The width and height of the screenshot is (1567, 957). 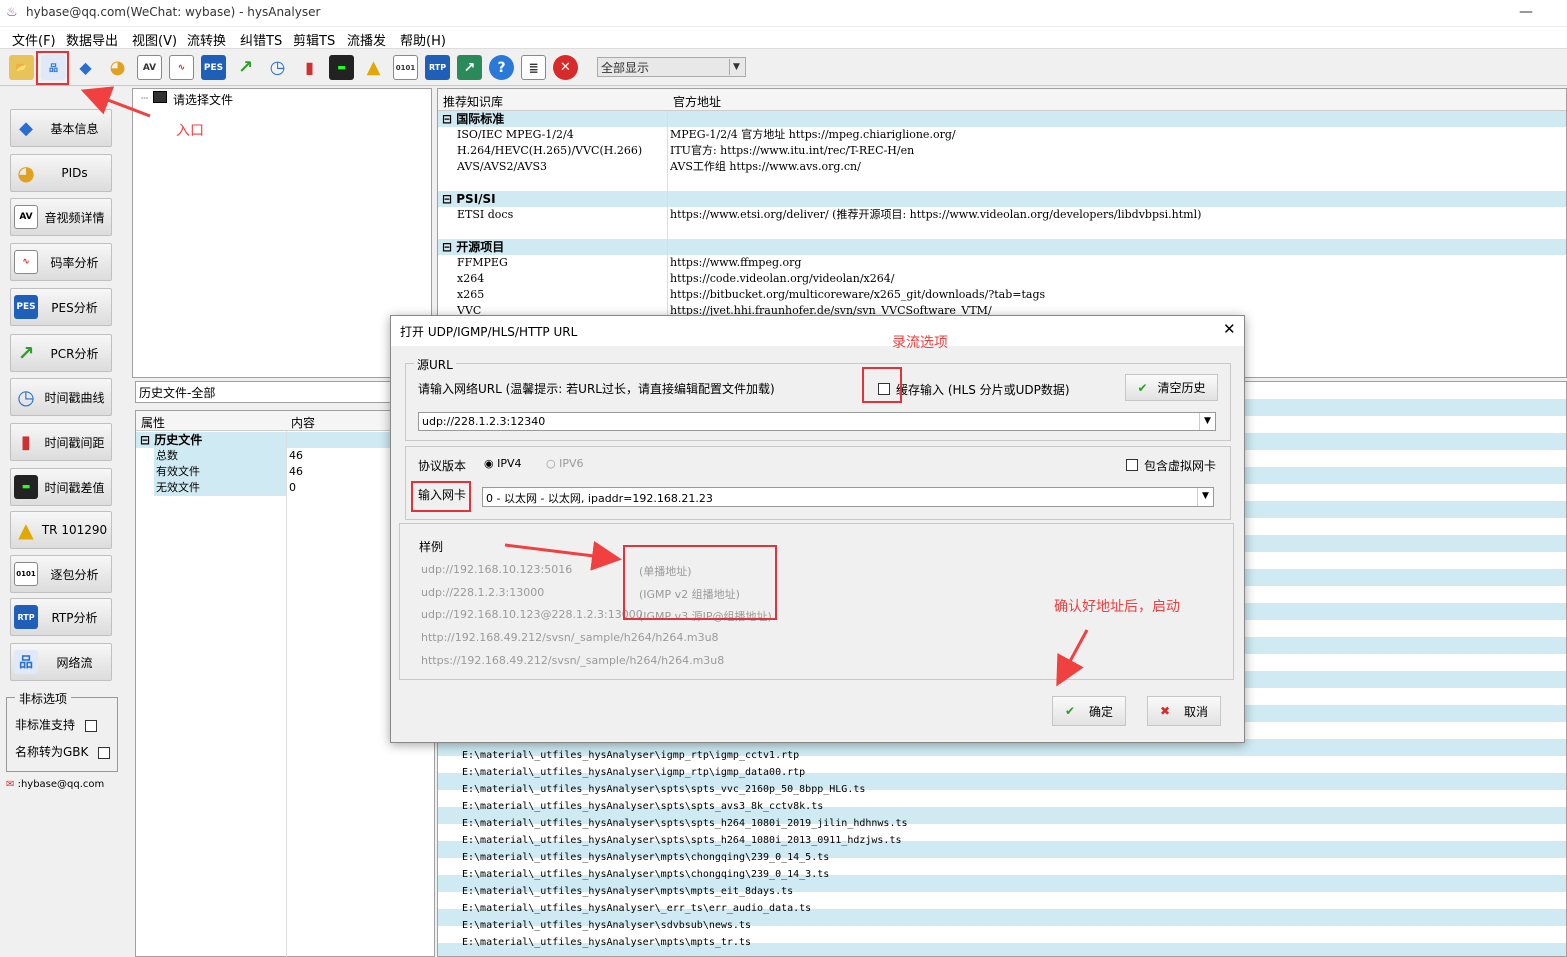 What do you see at coordinates (1117, 607) in the screenshot?
I see `confirm-annotation: 确认好地址后，启动` at bounding box center [1117, 607].